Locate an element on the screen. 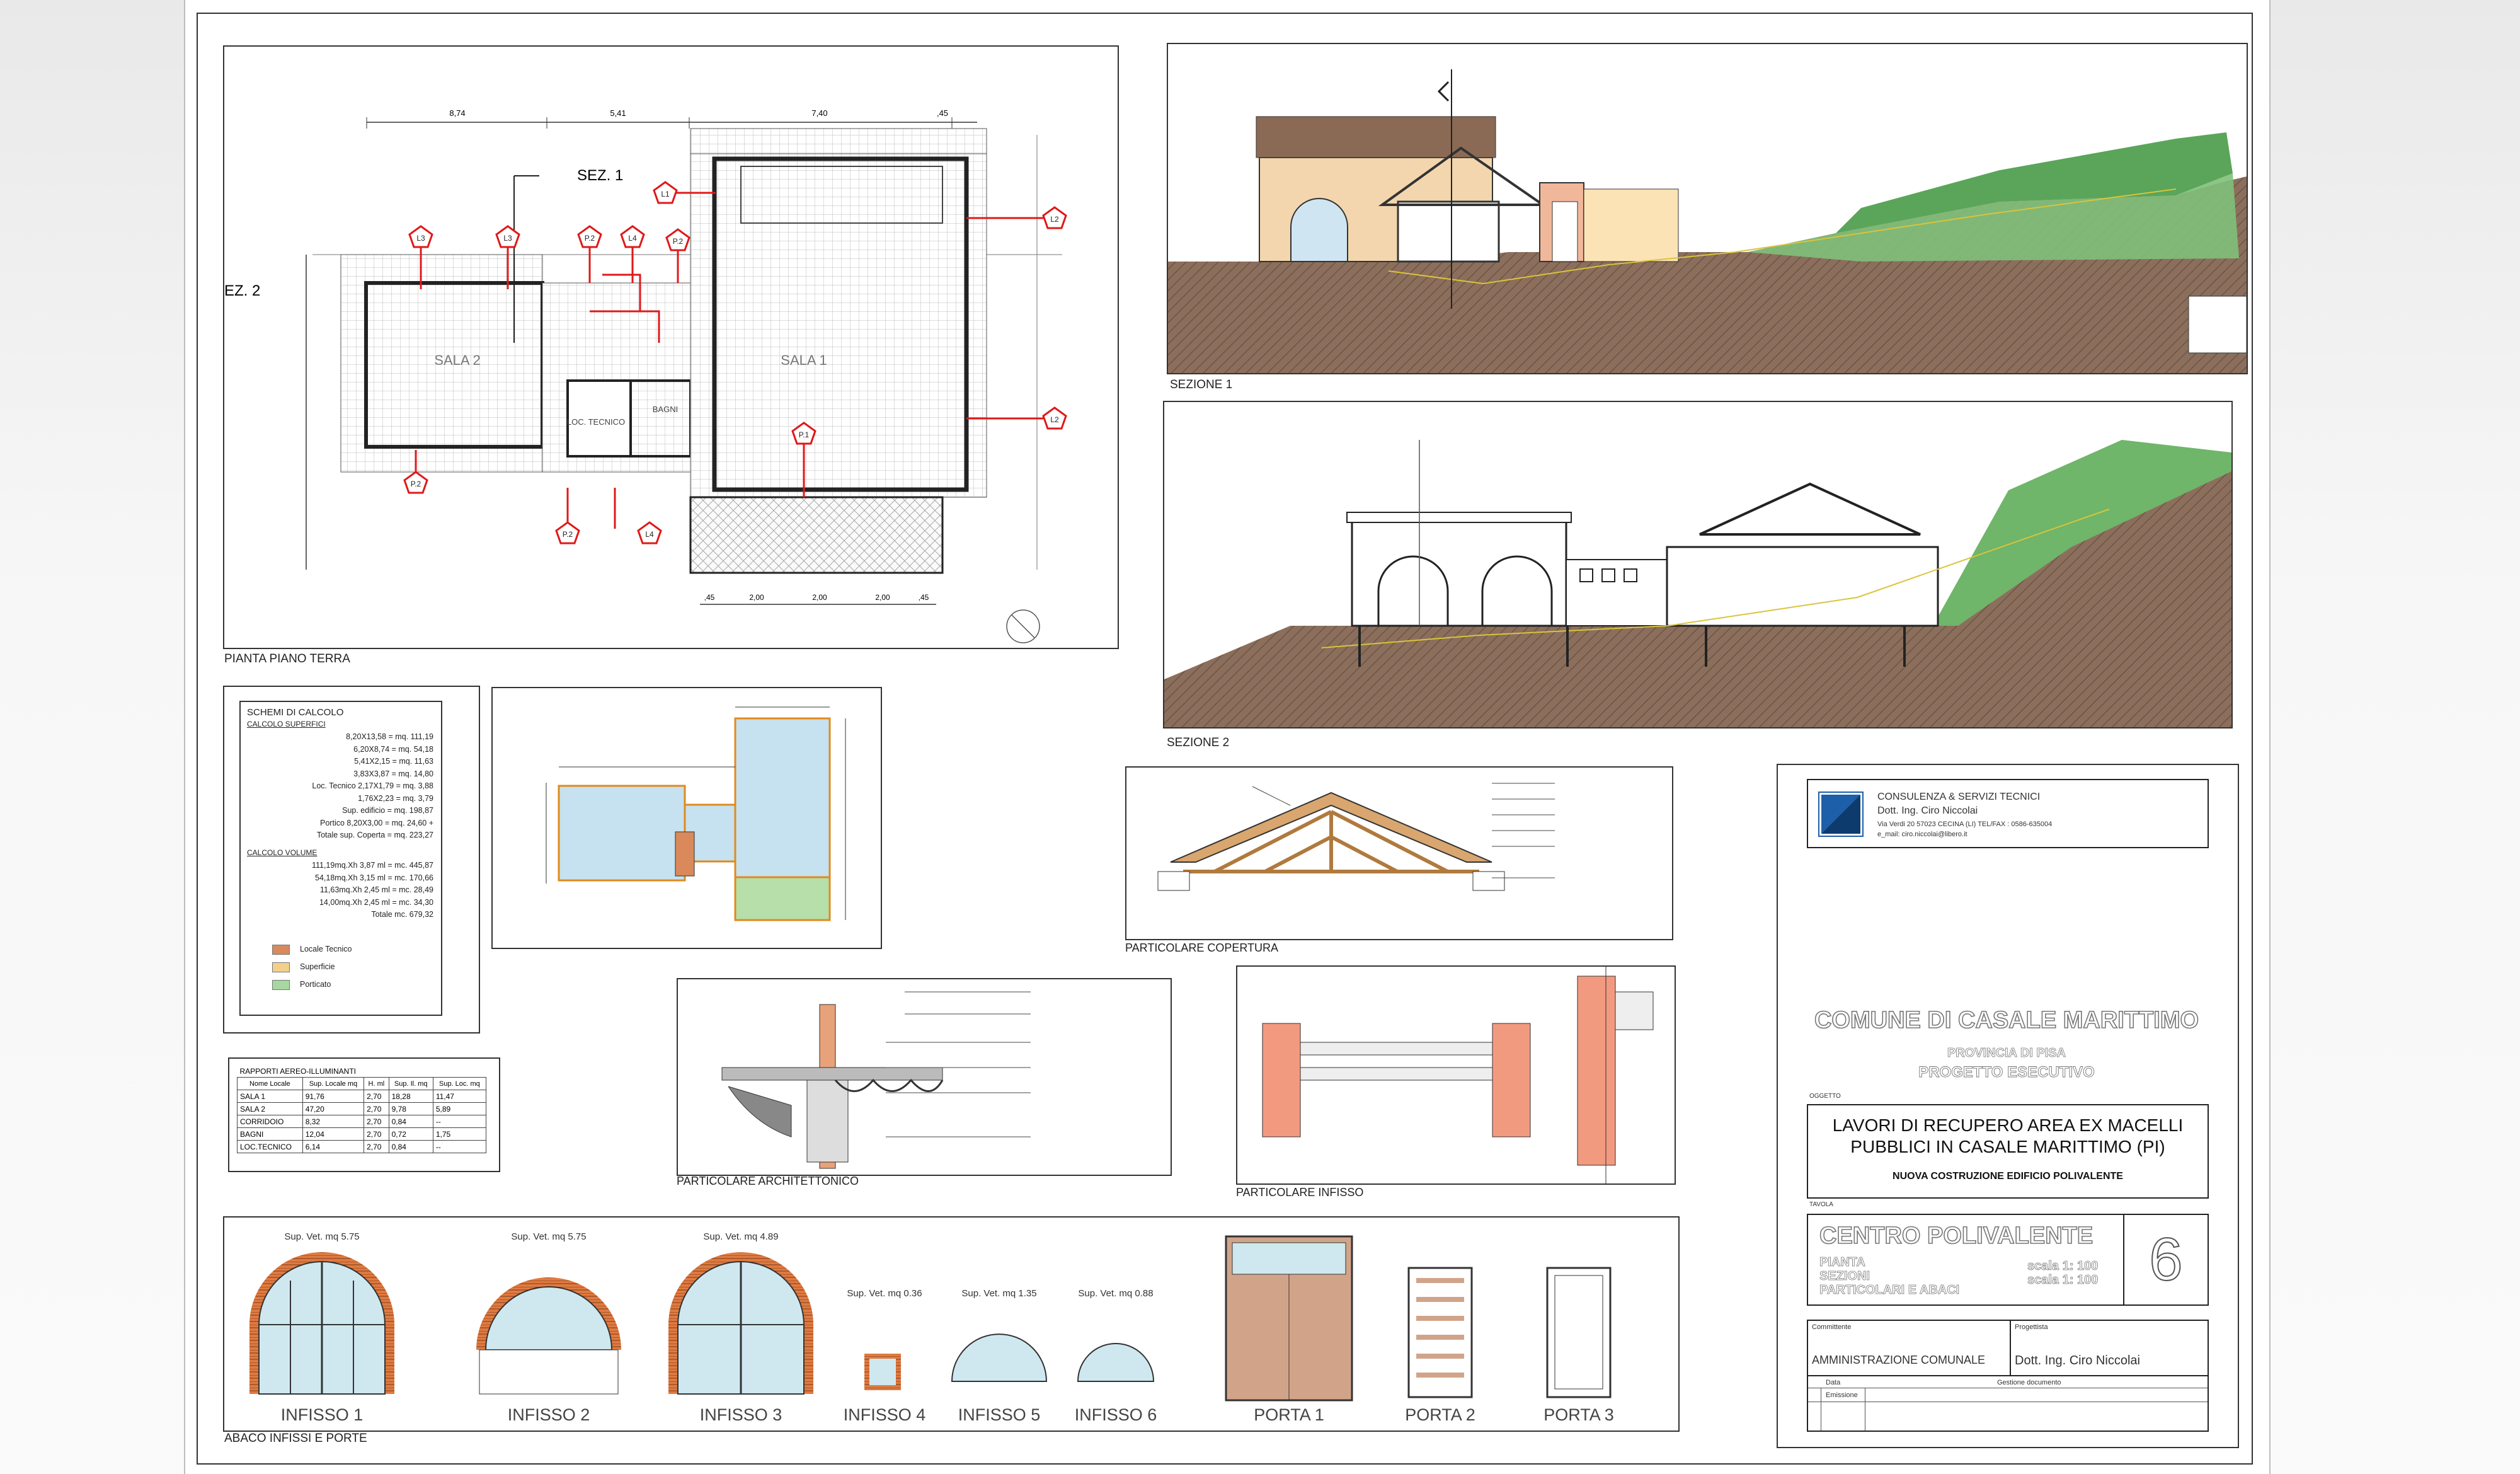  plan-dim-bottom-4: 2,00 is located at coordinates (882, 597).